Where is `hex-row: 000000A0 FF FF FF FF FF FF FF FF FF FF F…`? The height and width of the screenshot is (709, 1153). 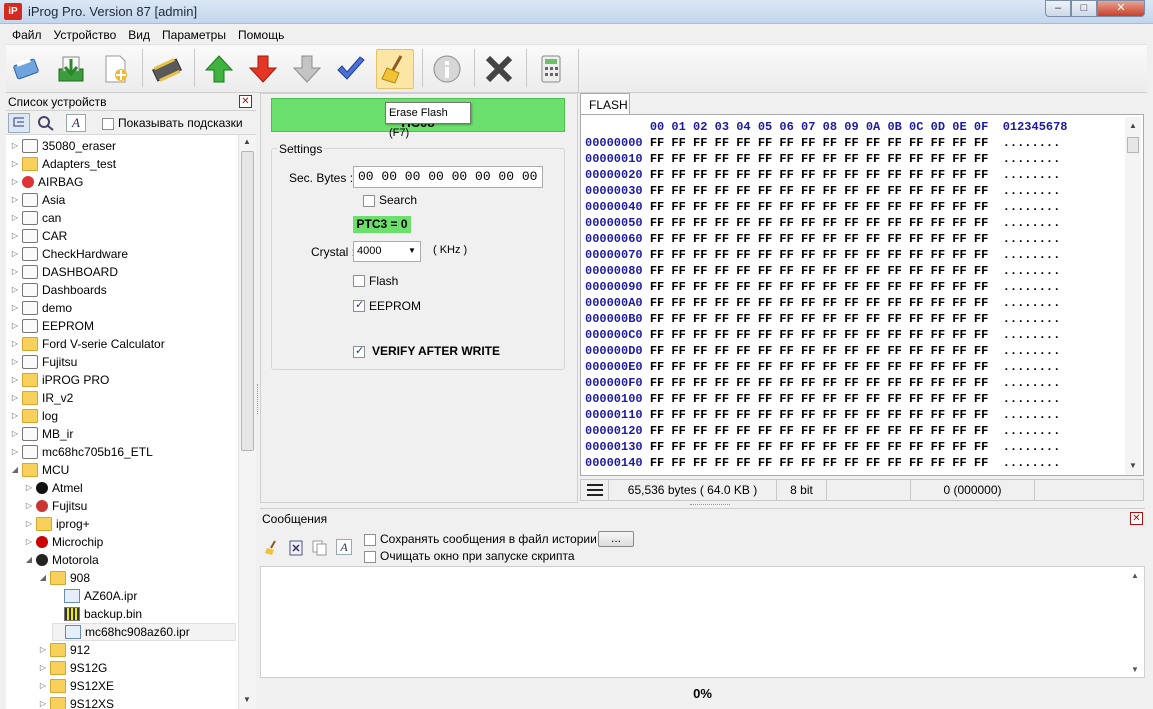
hex-row: 000000A0 FF FF FF FF FF FF FF FF FF FF F… is located at coordinates (822, 303).